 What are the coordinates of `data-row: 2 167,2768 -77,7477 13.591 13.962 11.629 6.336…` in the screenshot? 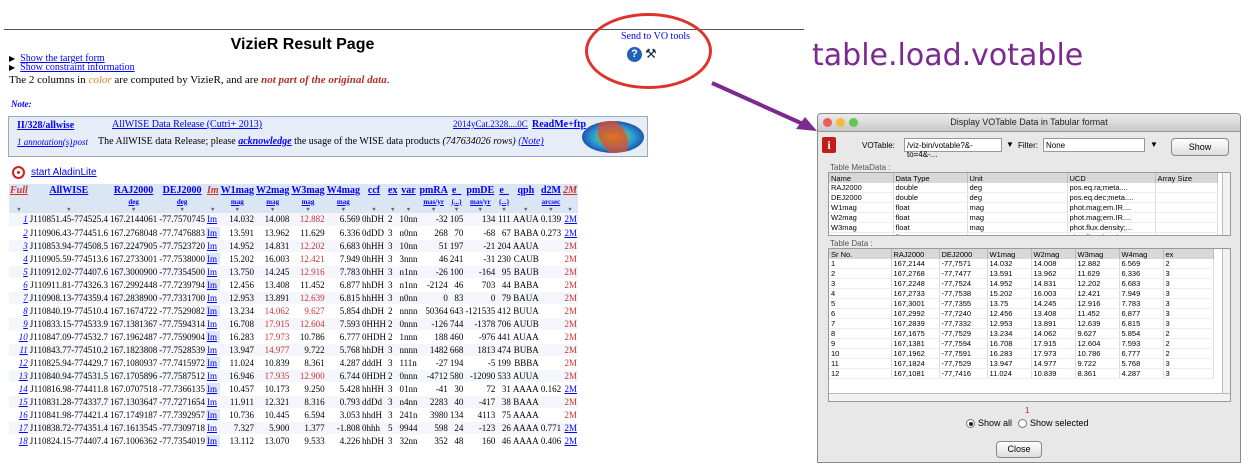 It's located at (1021, 273).